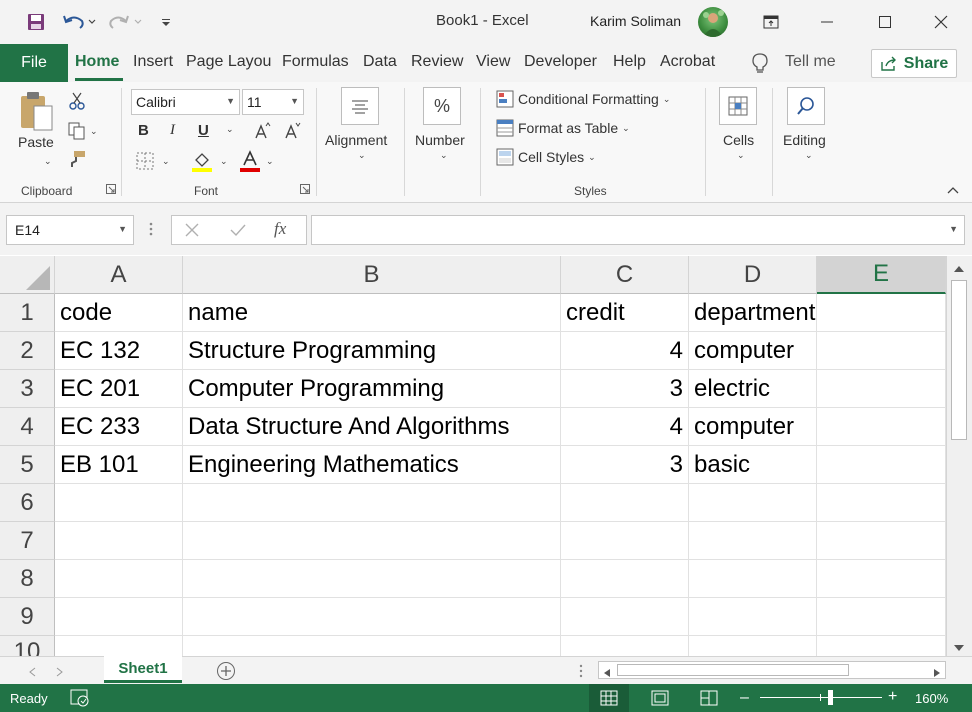  Describe the element at coordinates (32, 673) in the screenshot. I see `prev-sheet-icon` at that location.